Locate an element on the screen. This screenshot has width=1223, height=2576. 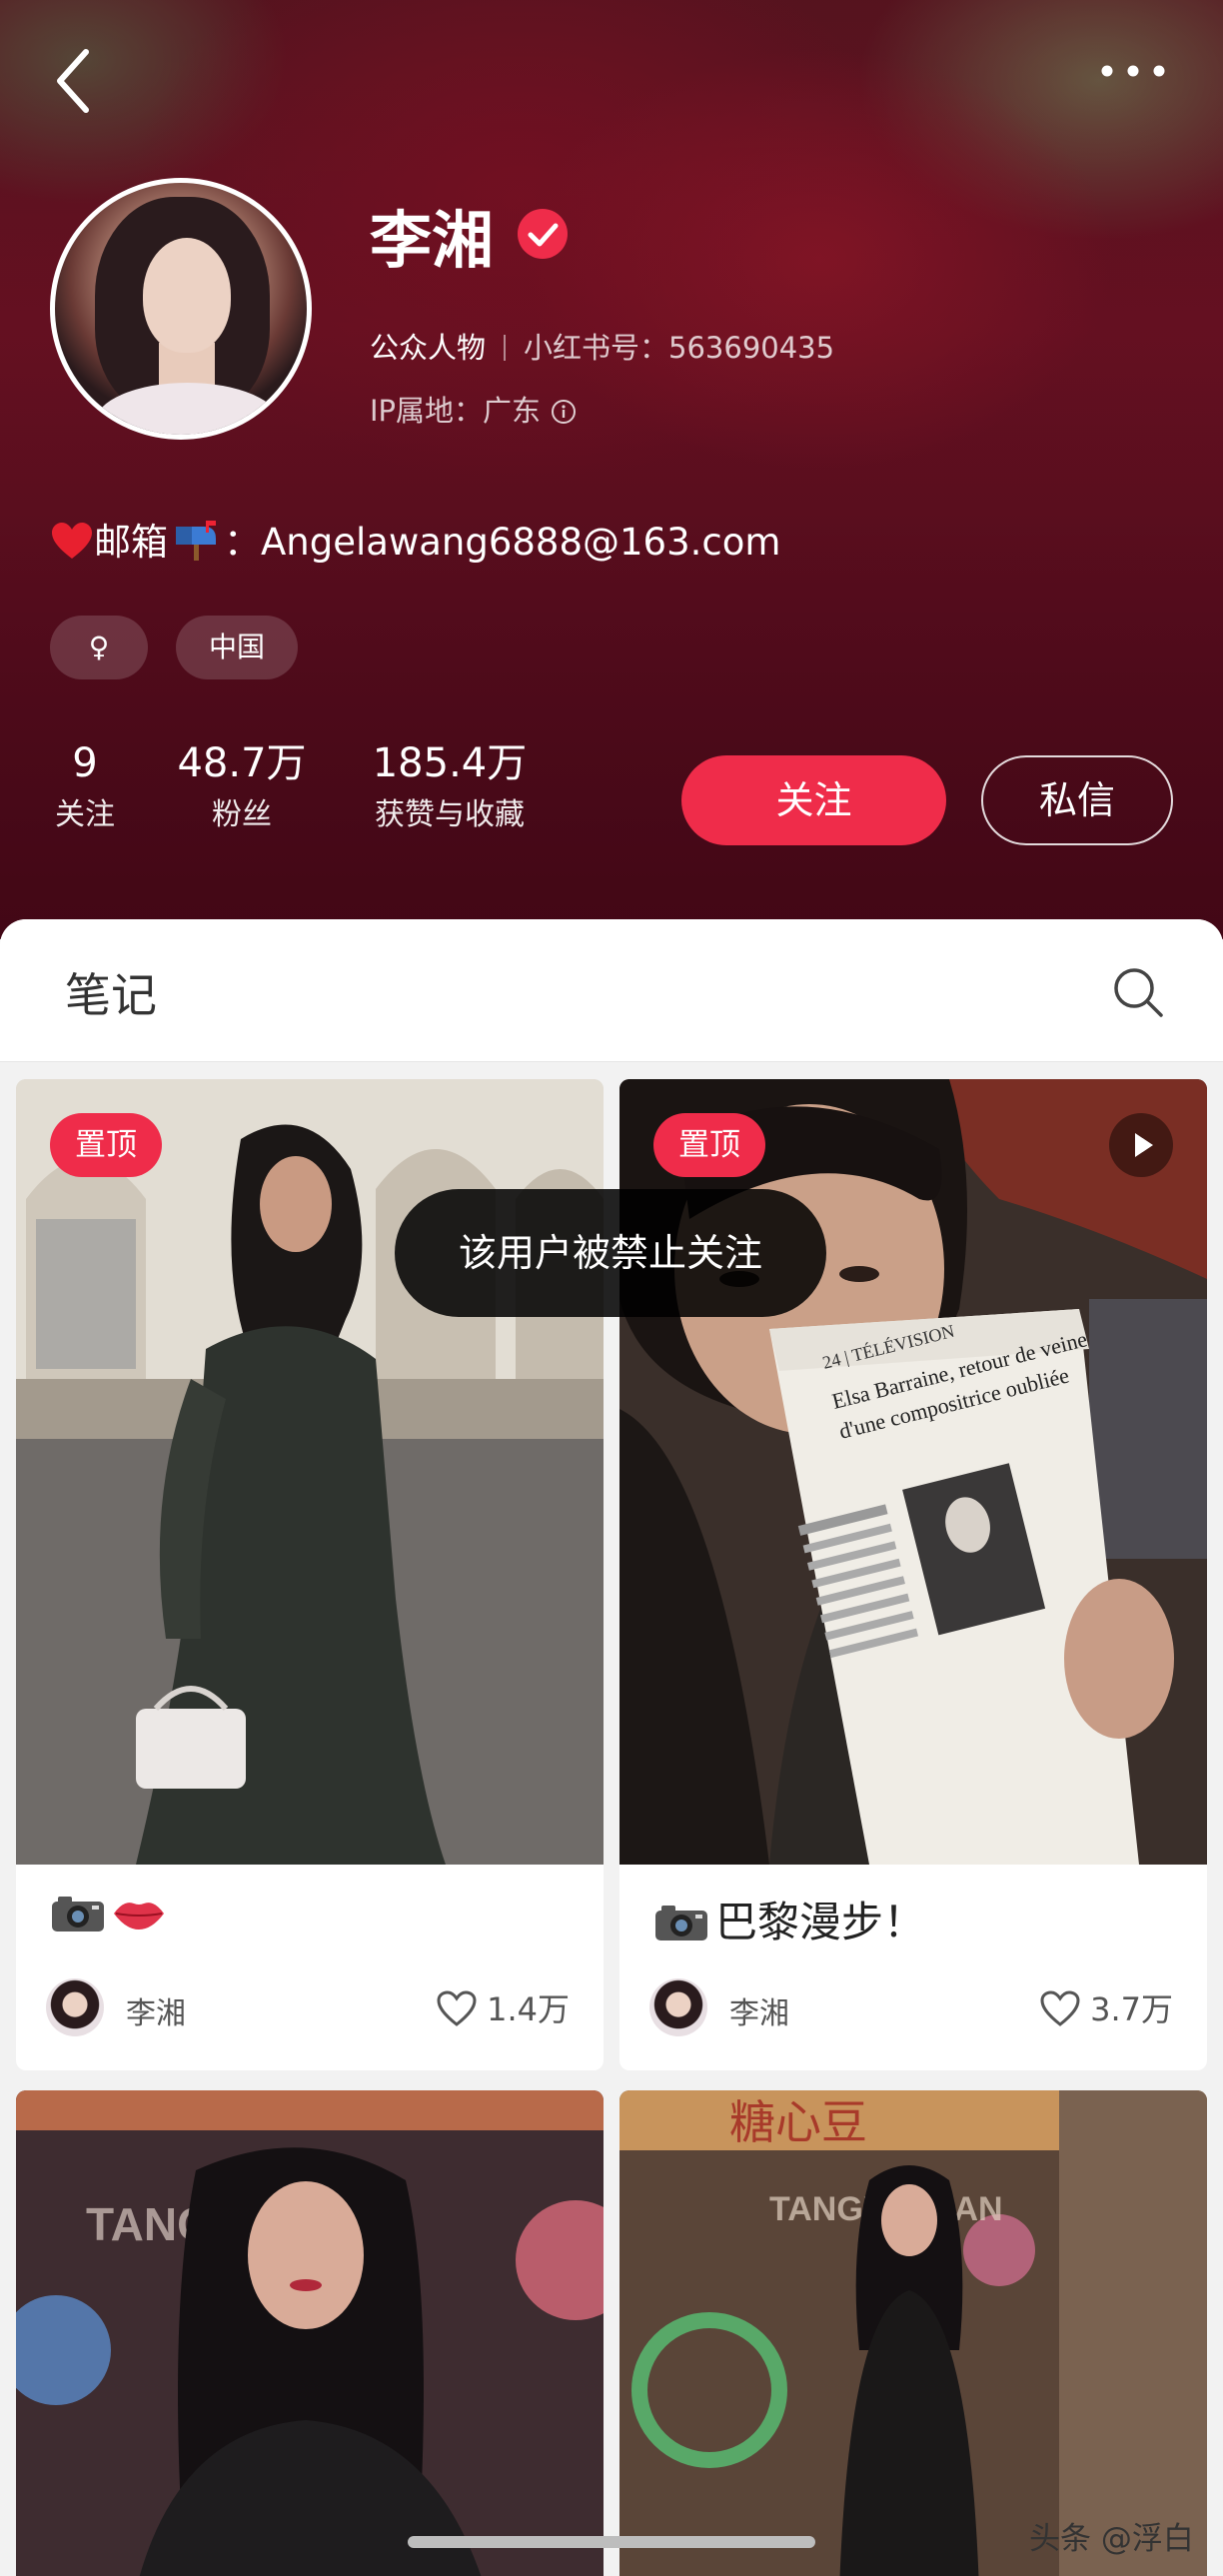
gender-tag: ♀ is located at coordinates (99, 647).